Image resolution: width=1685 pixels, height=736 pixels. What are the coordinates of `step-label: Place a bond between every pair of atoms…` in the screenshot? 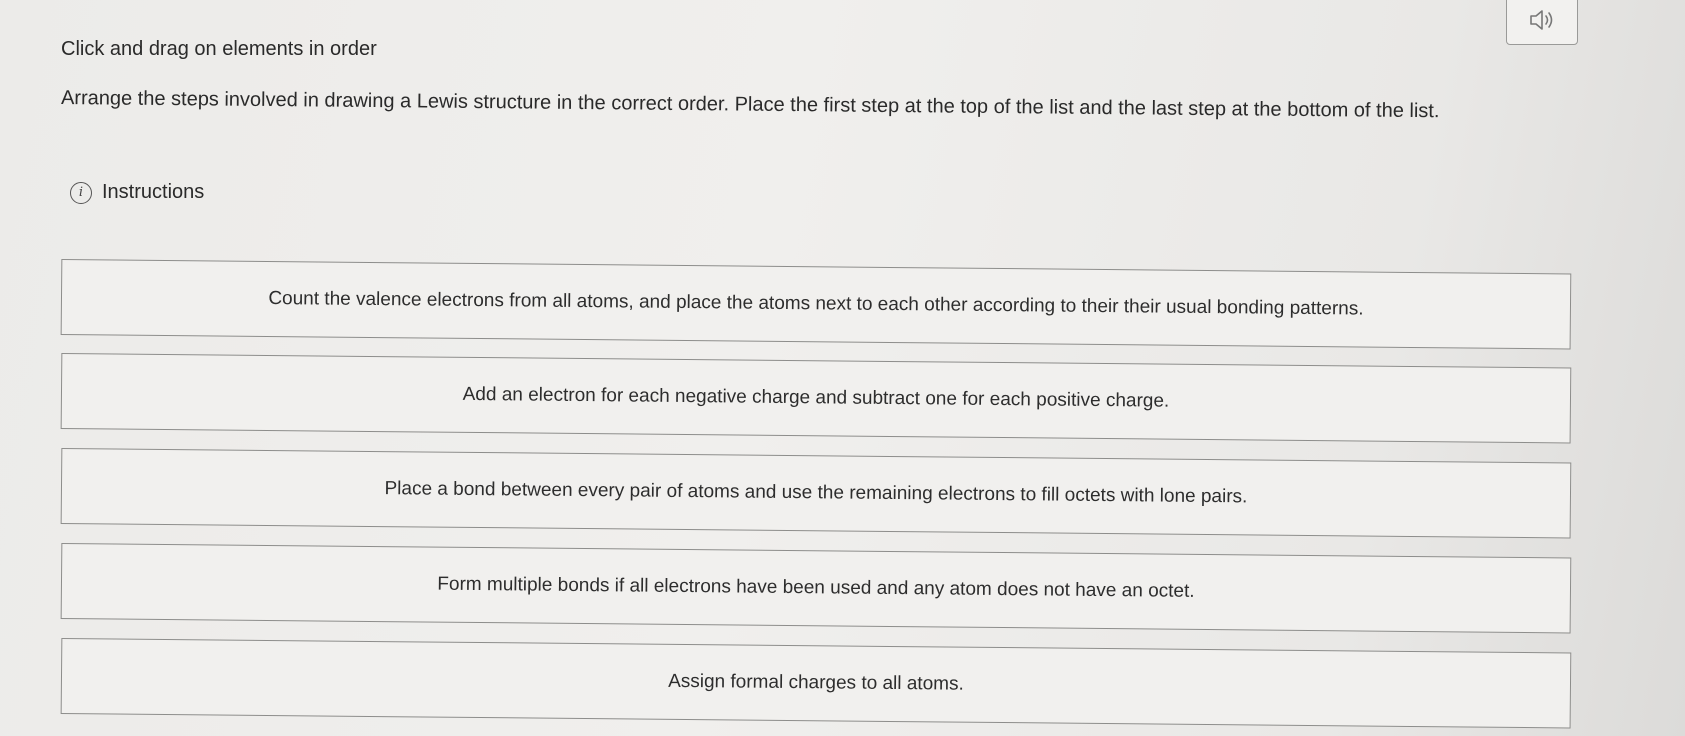 It's located at (816, 493).